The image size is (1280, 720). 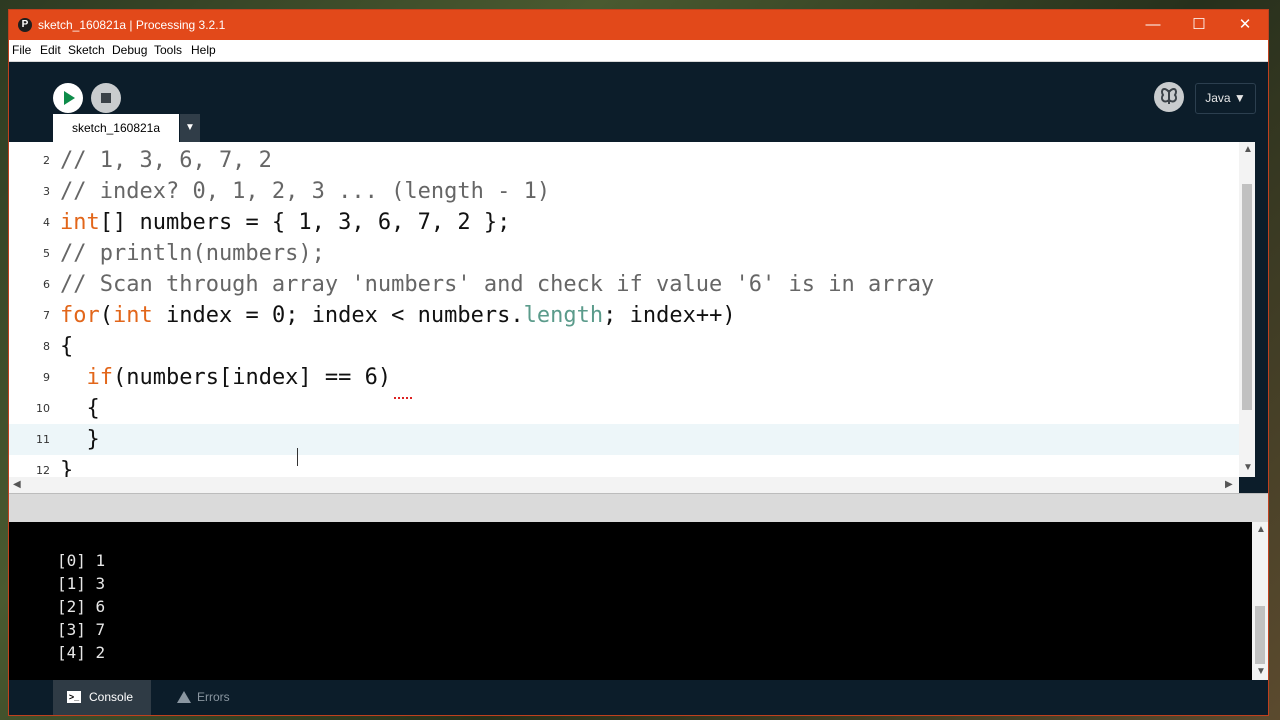 I want to click on code-line: 5 // println(numbers);, so click(x=624, y=253).